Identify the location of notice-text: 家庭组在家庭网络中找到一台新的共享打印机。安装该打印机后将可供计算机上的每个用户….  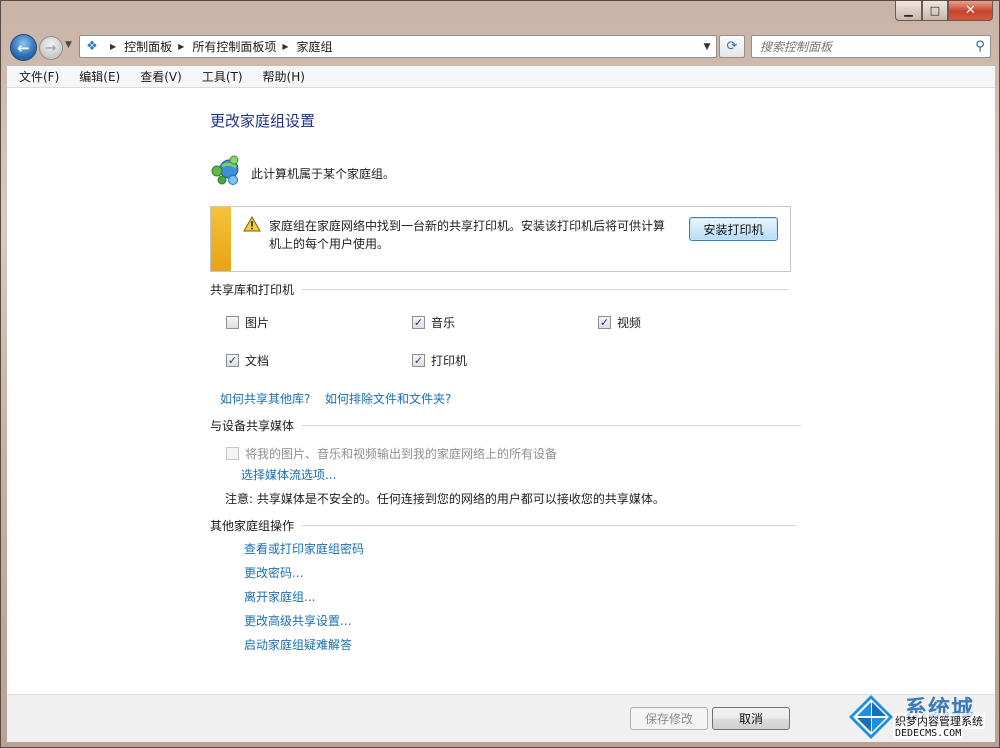
(467, 235).